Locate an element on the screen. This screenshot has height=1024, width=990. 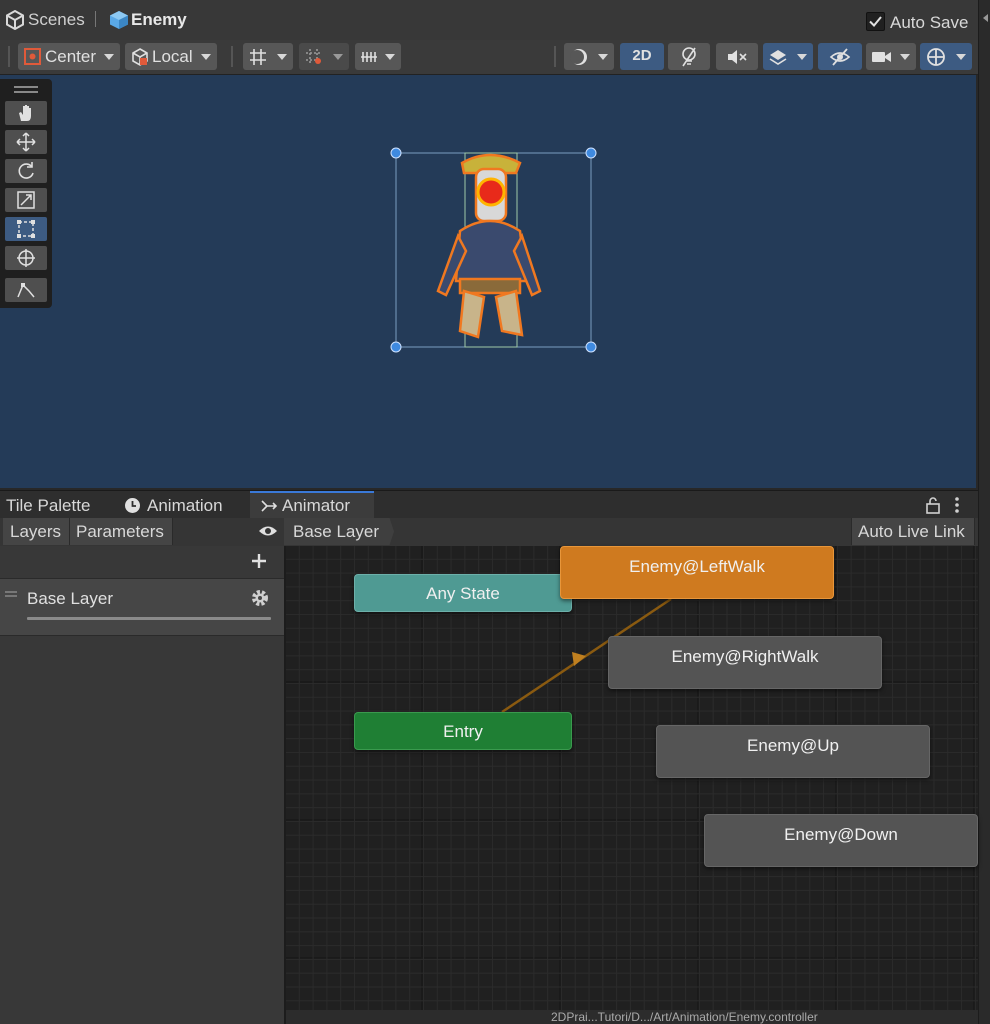
unity-scene-icon is located at coordinates (15, 20).